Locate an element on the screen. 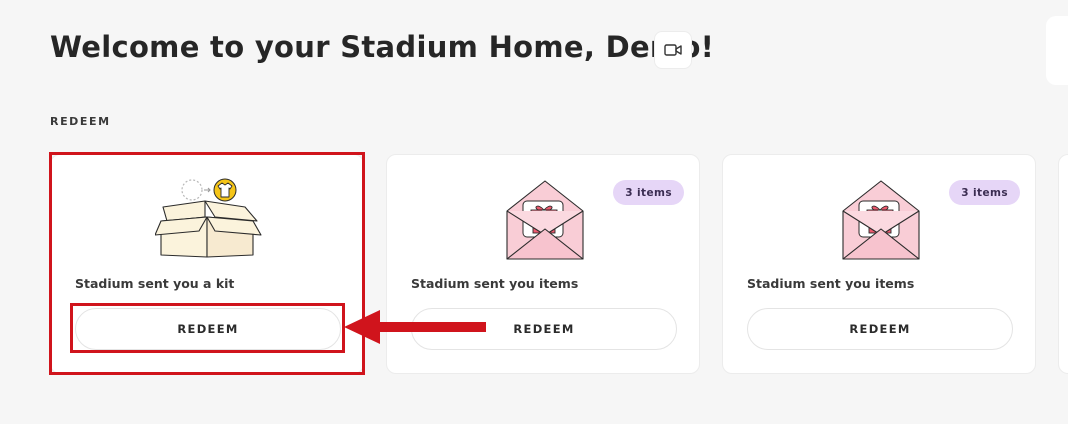 Image resolution: width=1068 pixels, height=424 pixels. page-title: Welcome to your Stadium Home, Demo! is located at coordinates (382, 47).